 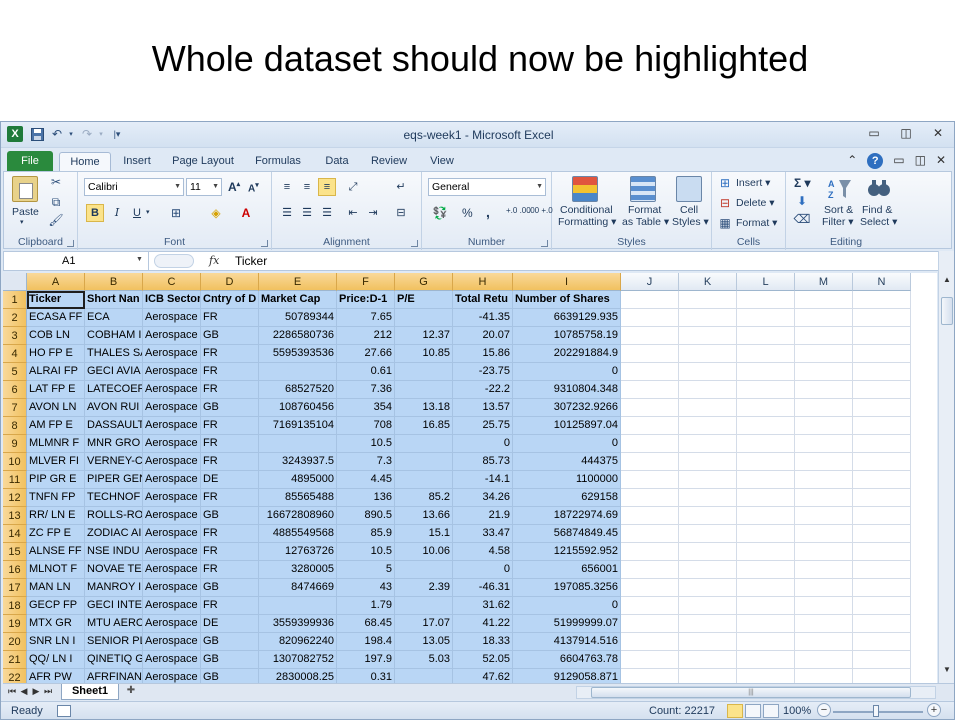 I want to click on table-cell: TECHNOF, so click(x=114, y=498).